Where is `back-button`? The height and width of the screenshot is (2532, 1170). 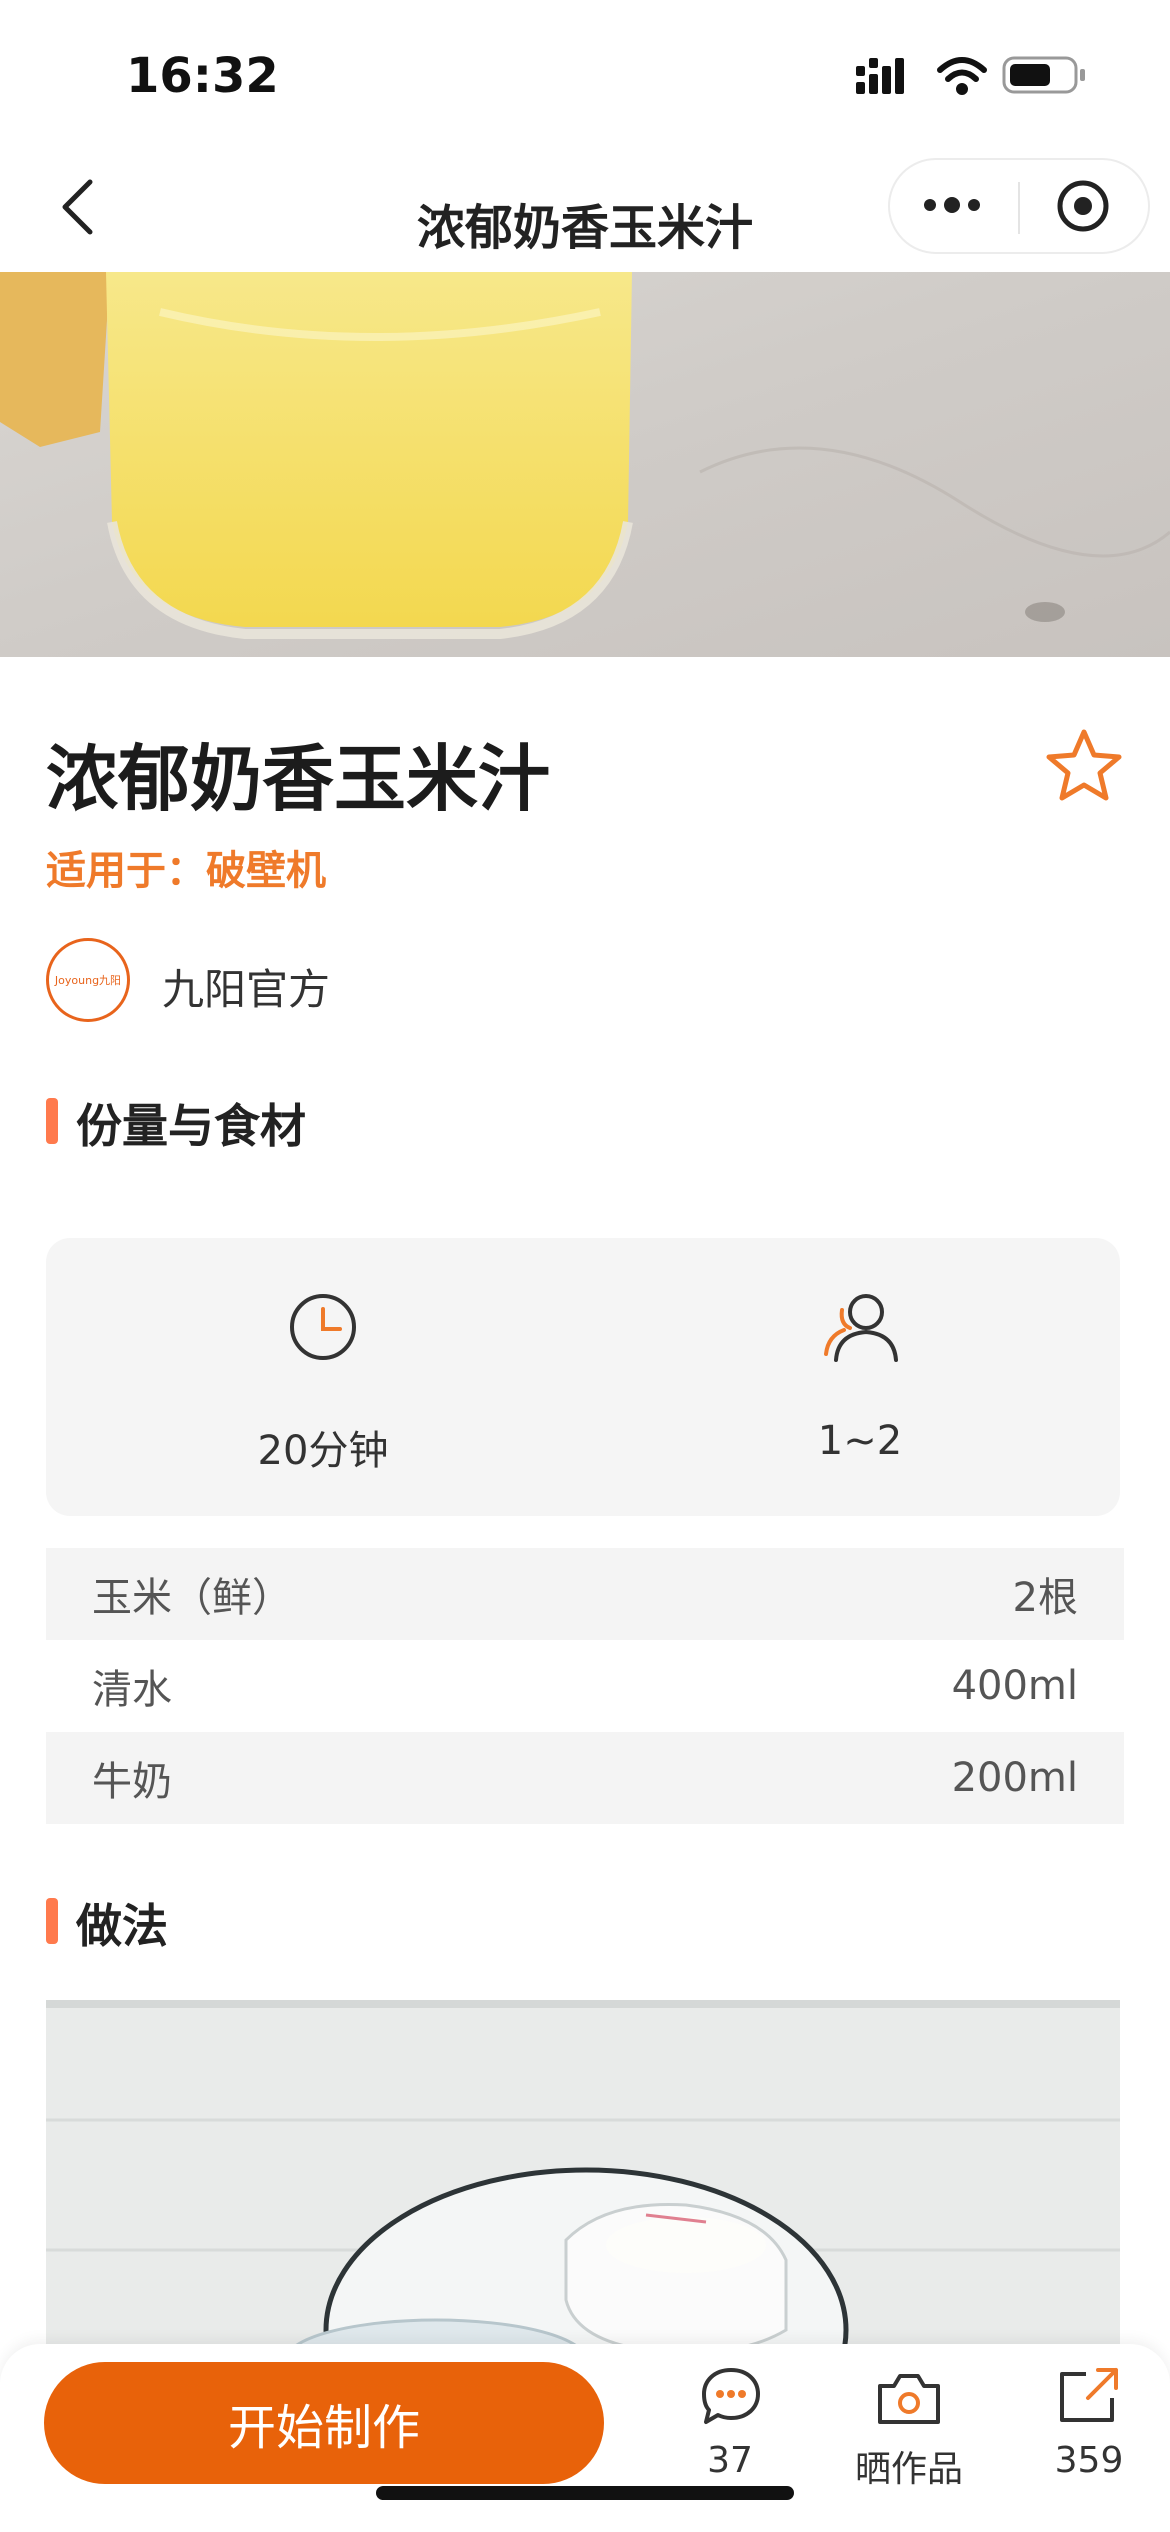 back-button is located at coordinates (80, 207).